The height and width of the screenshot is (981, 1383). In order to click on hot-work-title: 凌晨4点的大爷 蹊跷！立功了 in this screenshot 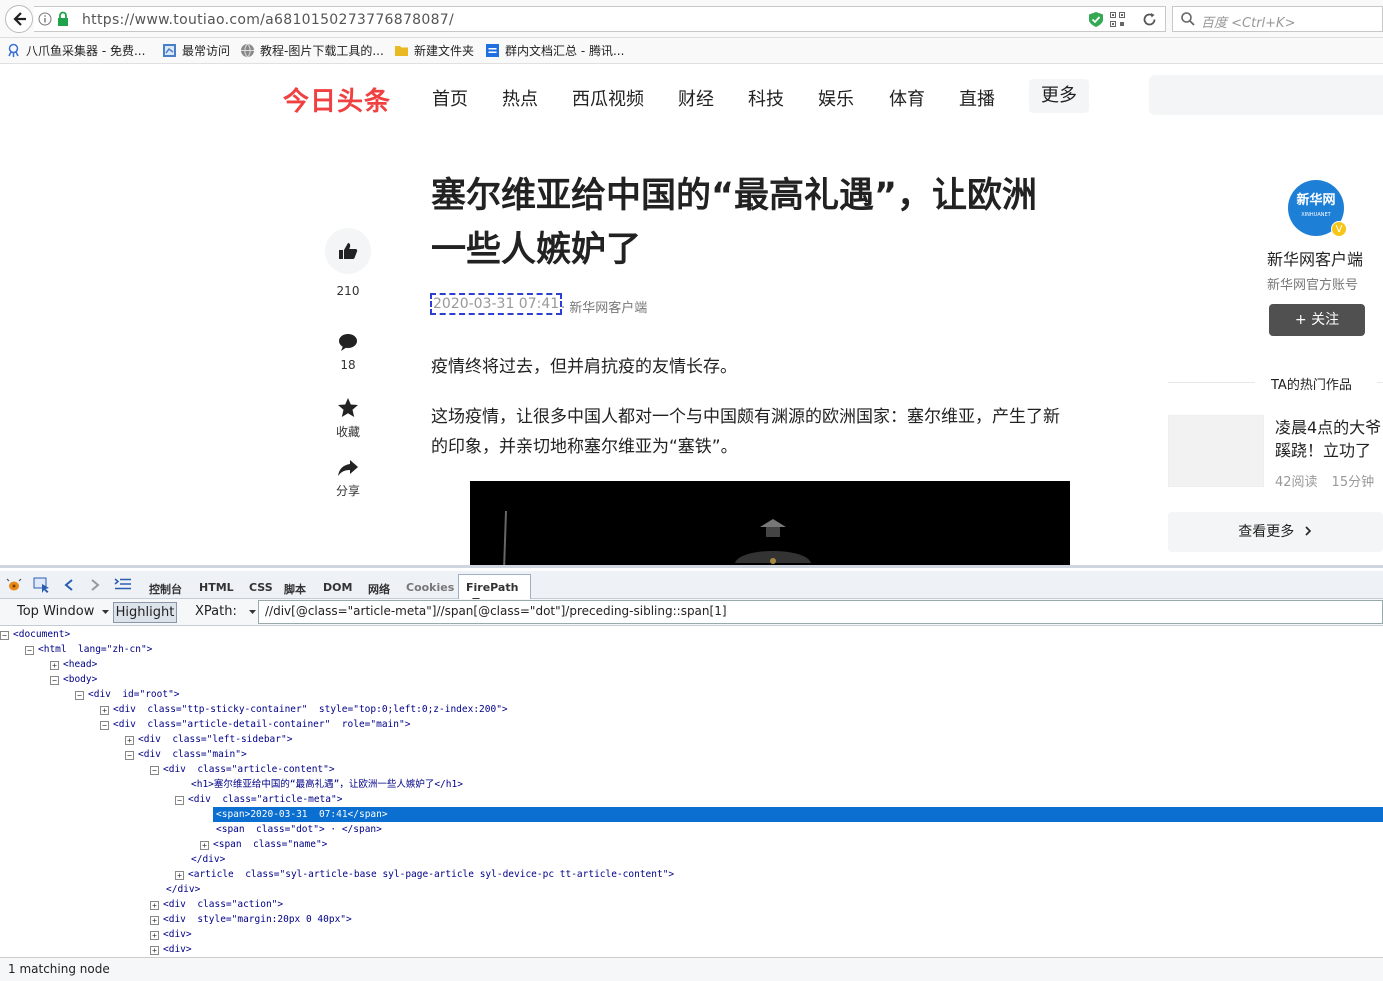, I will do `click(1328, 439)`.